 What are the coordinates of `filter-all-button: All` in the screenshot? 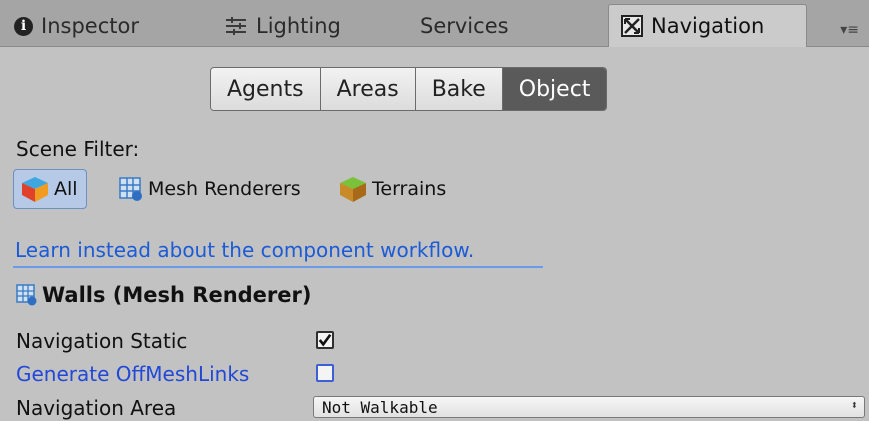 It's located at (50, 189).